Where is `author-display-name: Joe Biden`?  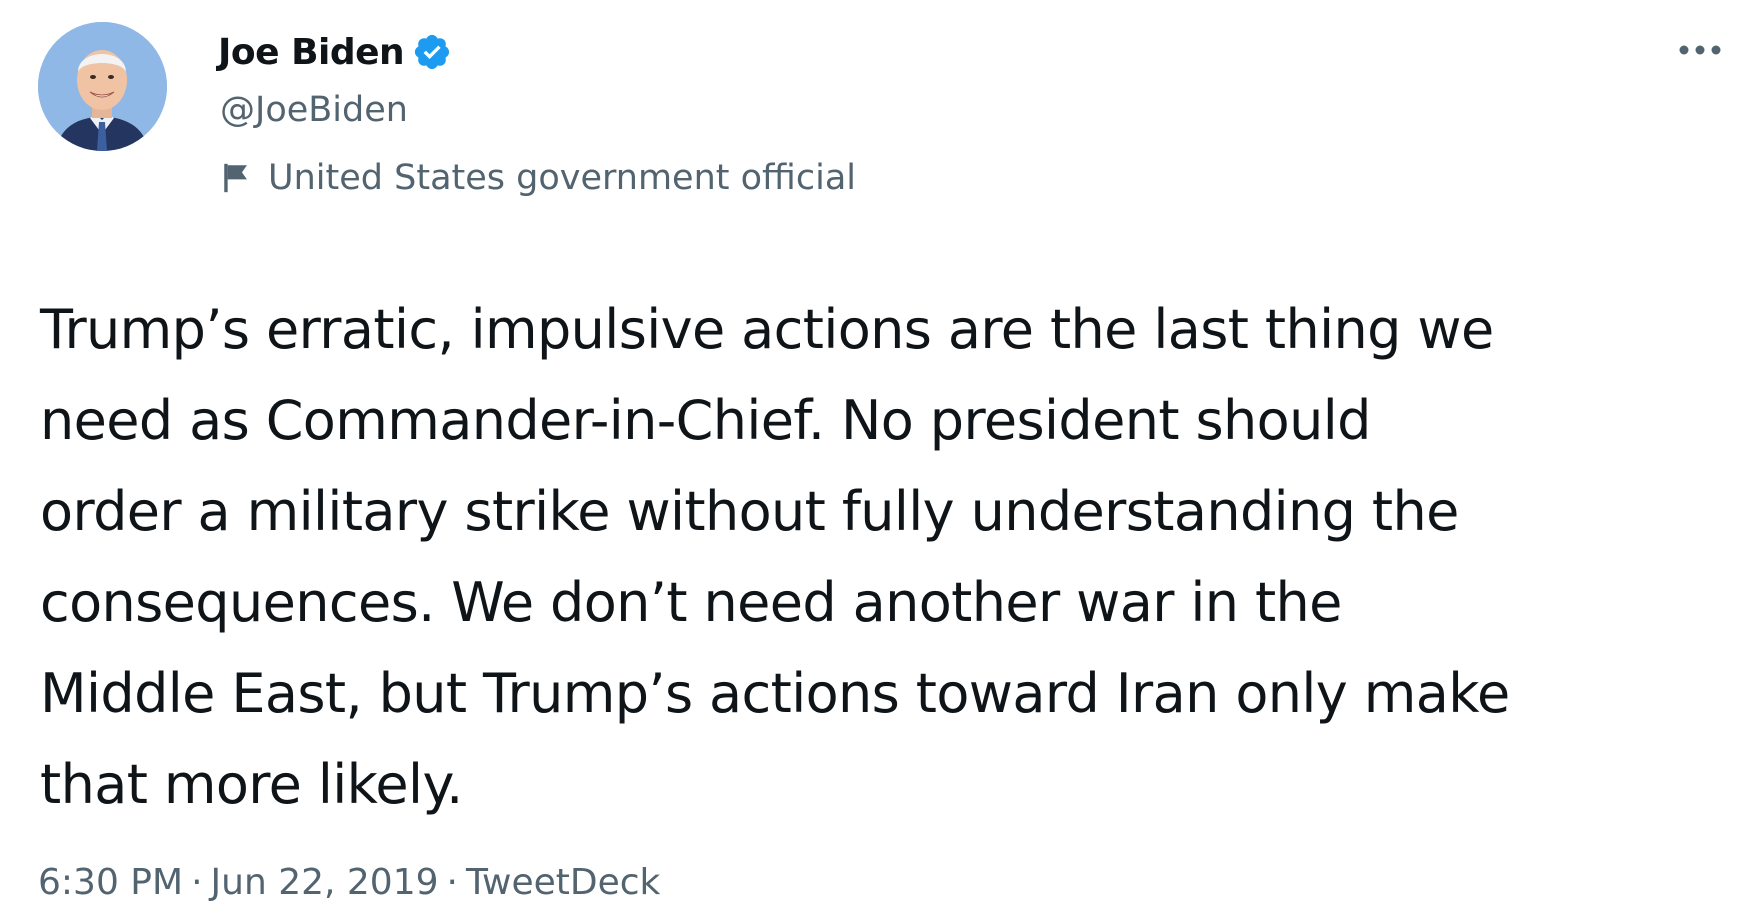
author-display-name: Joe Biden is located at coordinates (311, 52).